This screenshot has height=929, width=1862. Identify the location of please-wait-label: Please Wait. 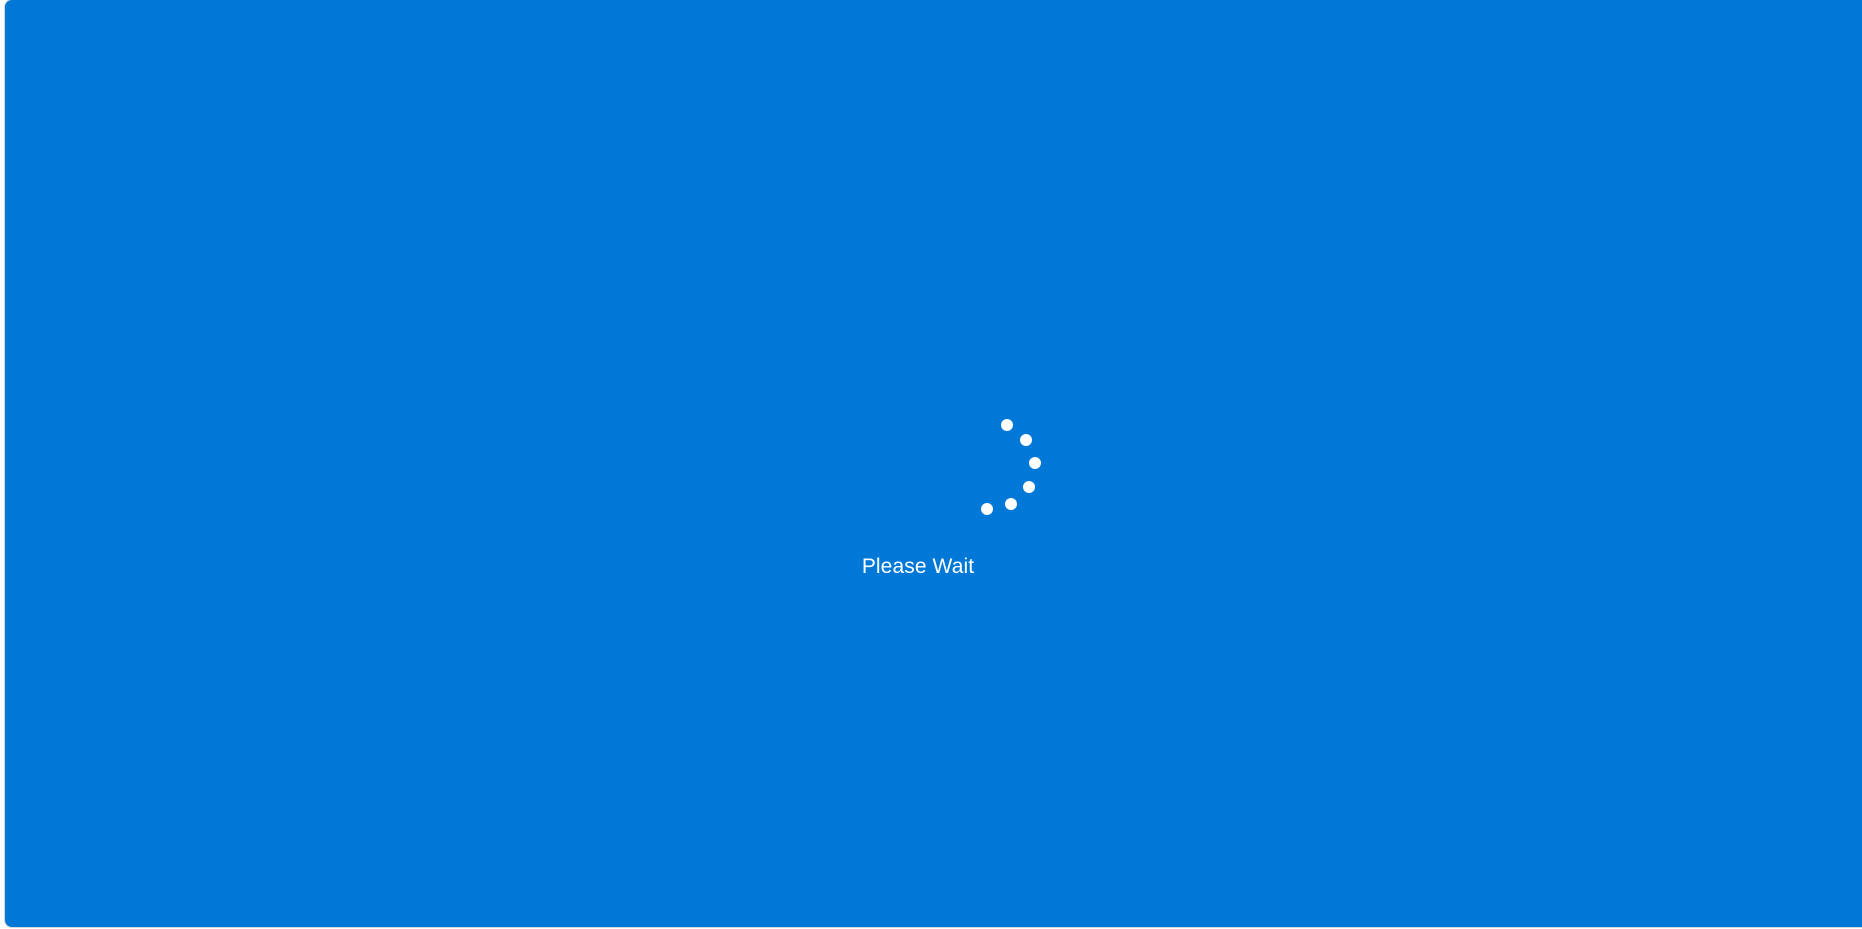
(918, 566).